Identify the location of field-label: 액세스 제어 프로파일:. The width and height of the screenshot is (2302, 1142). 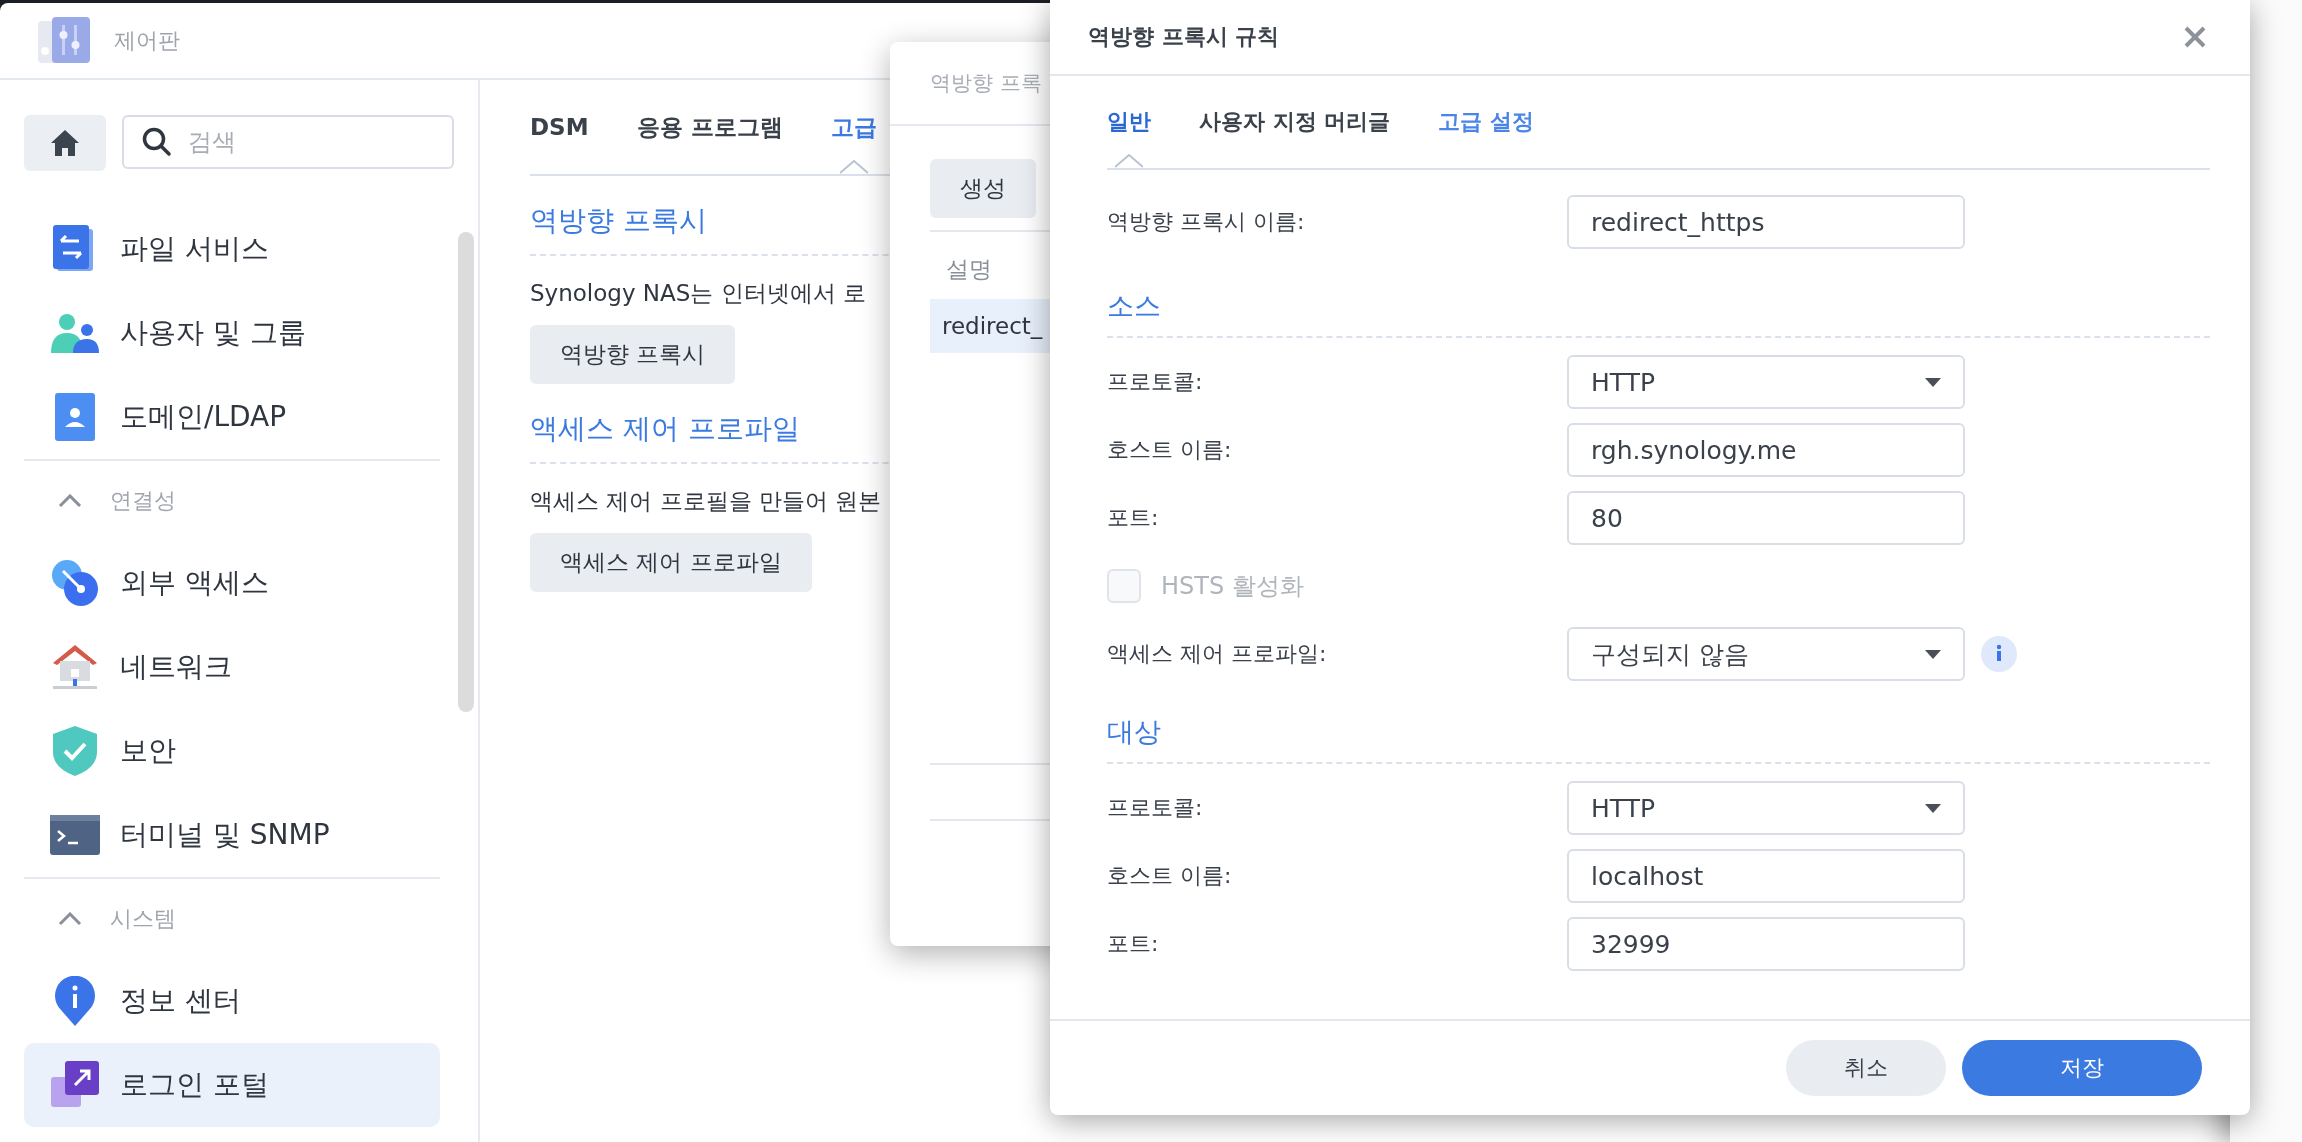
(1217, 654).